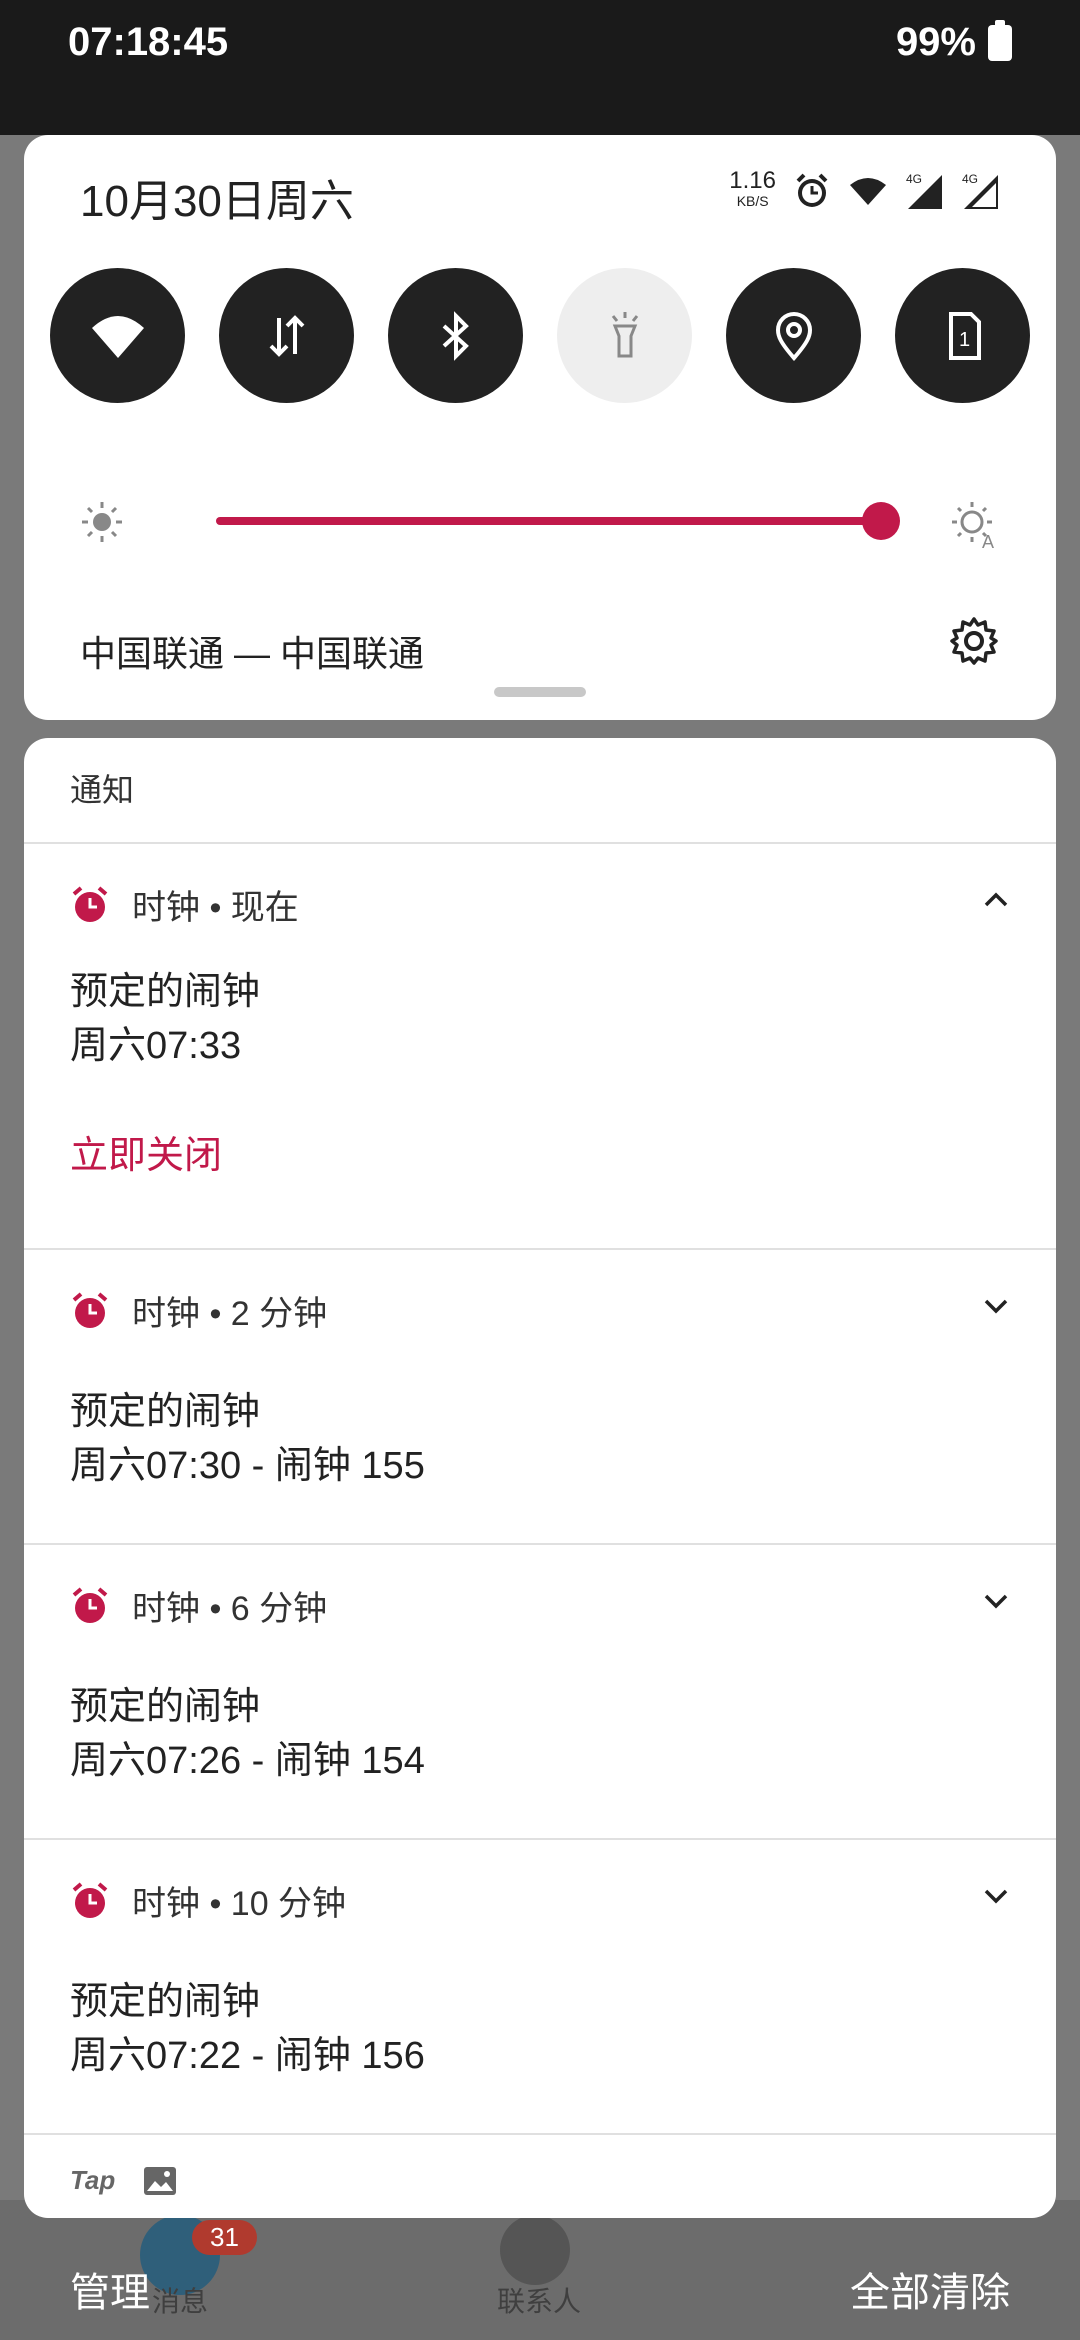  I want to click on settings-gear-icon, so click(974, 641).